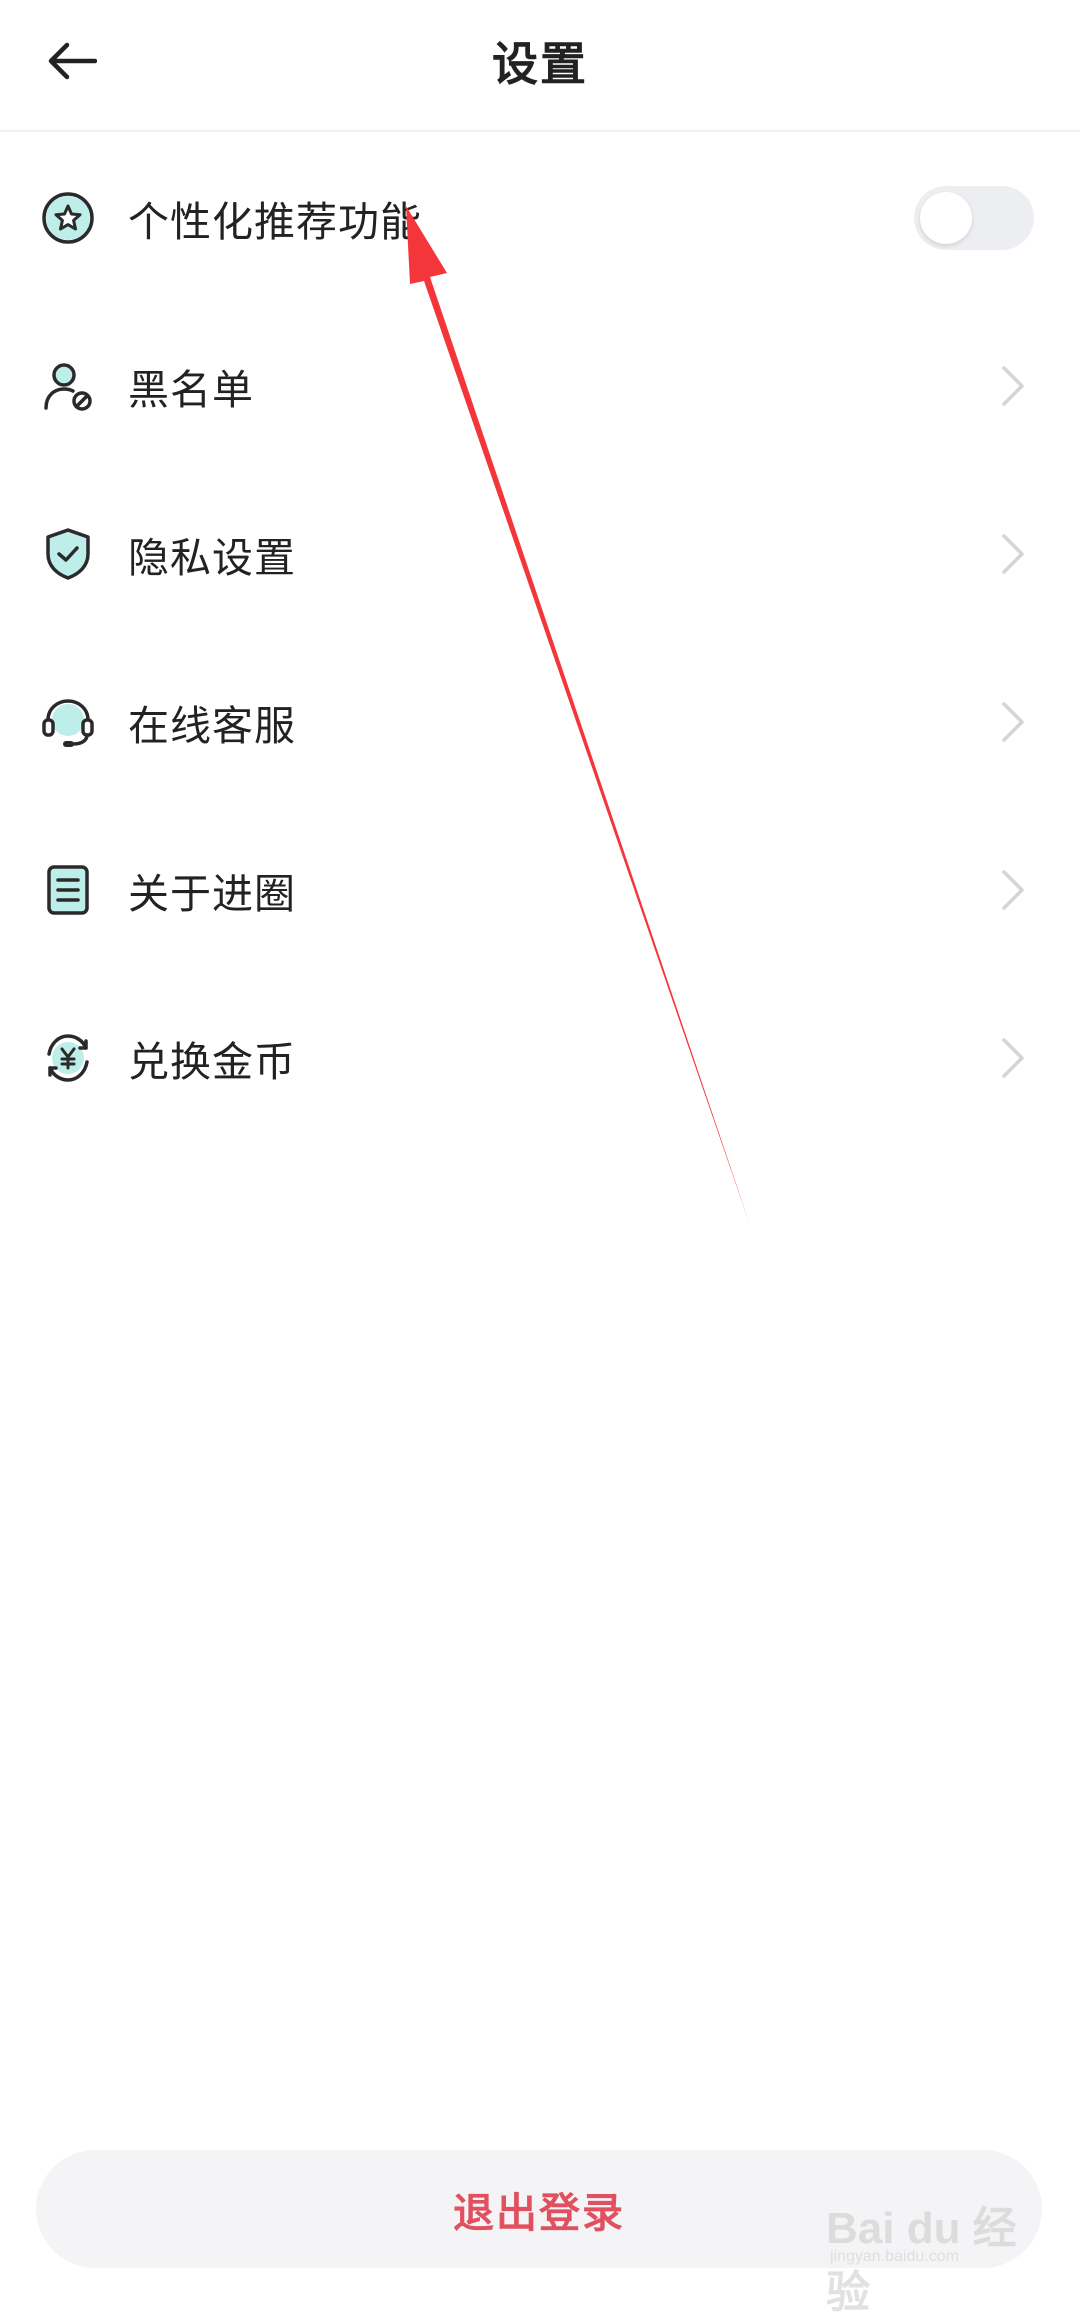 The image size is (1080, 2320). I want to click on shield-check-icon, so click(68, 554).